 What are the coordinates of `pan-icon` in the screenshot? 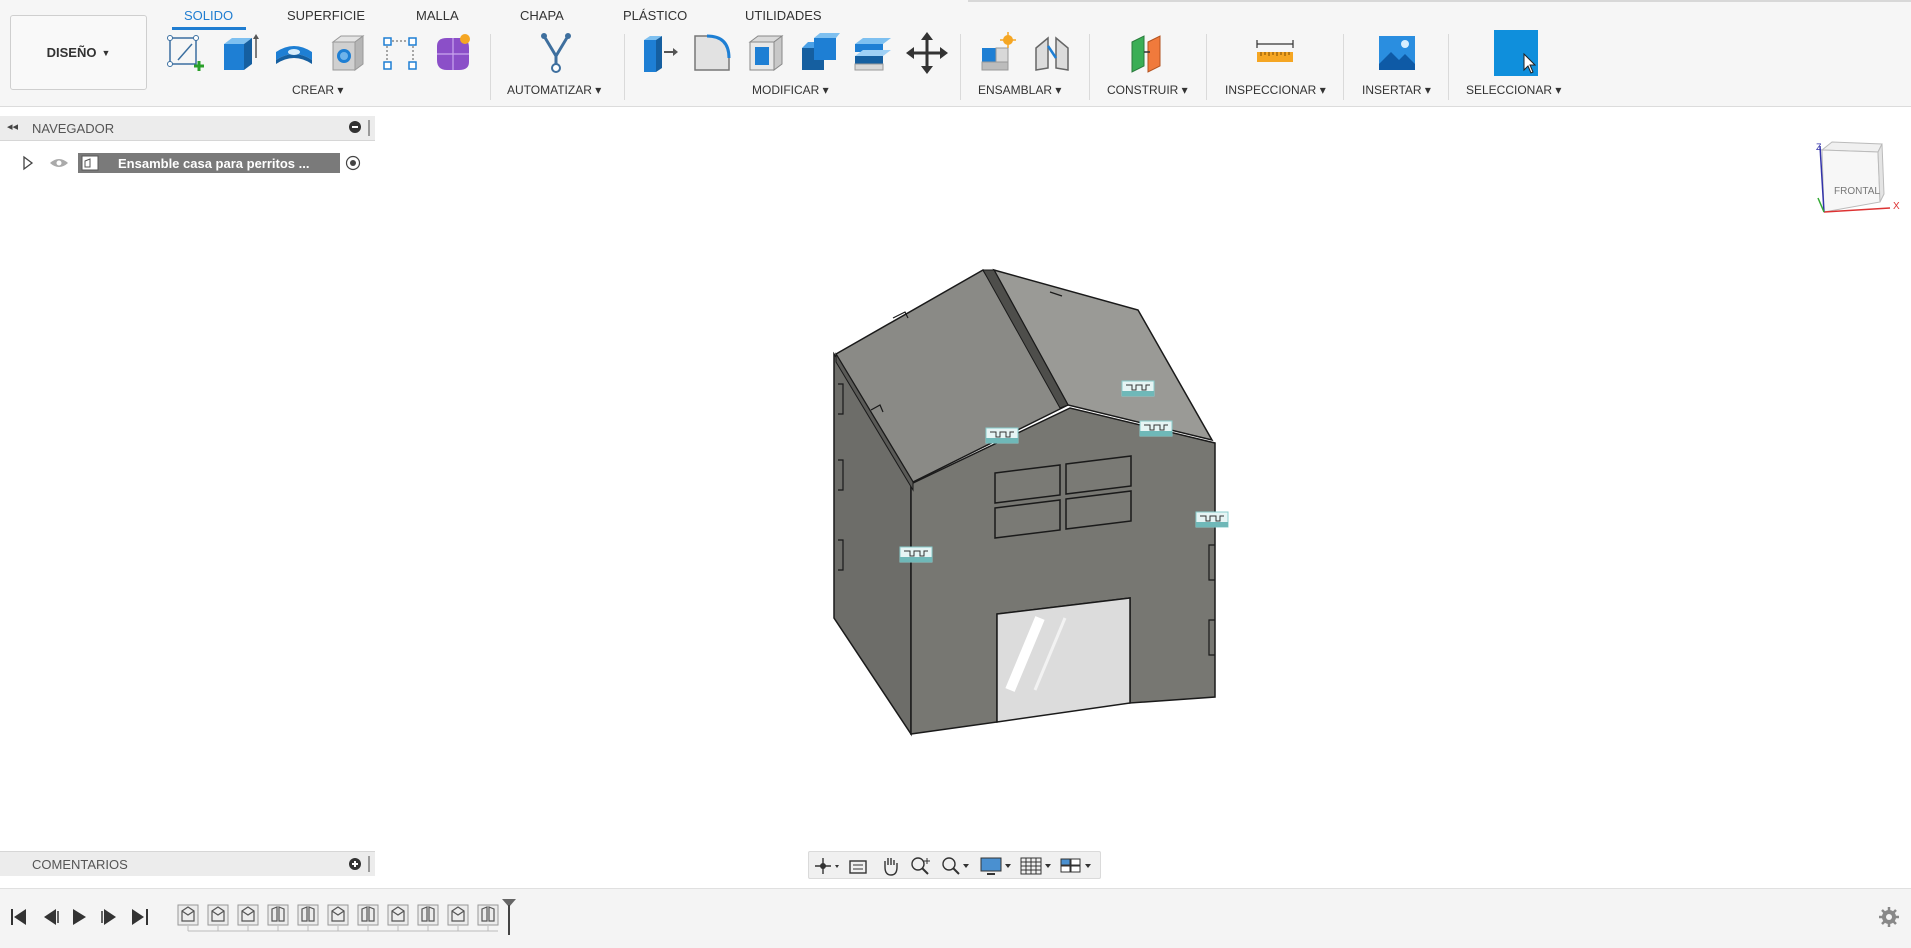 It's located at (891, 866).